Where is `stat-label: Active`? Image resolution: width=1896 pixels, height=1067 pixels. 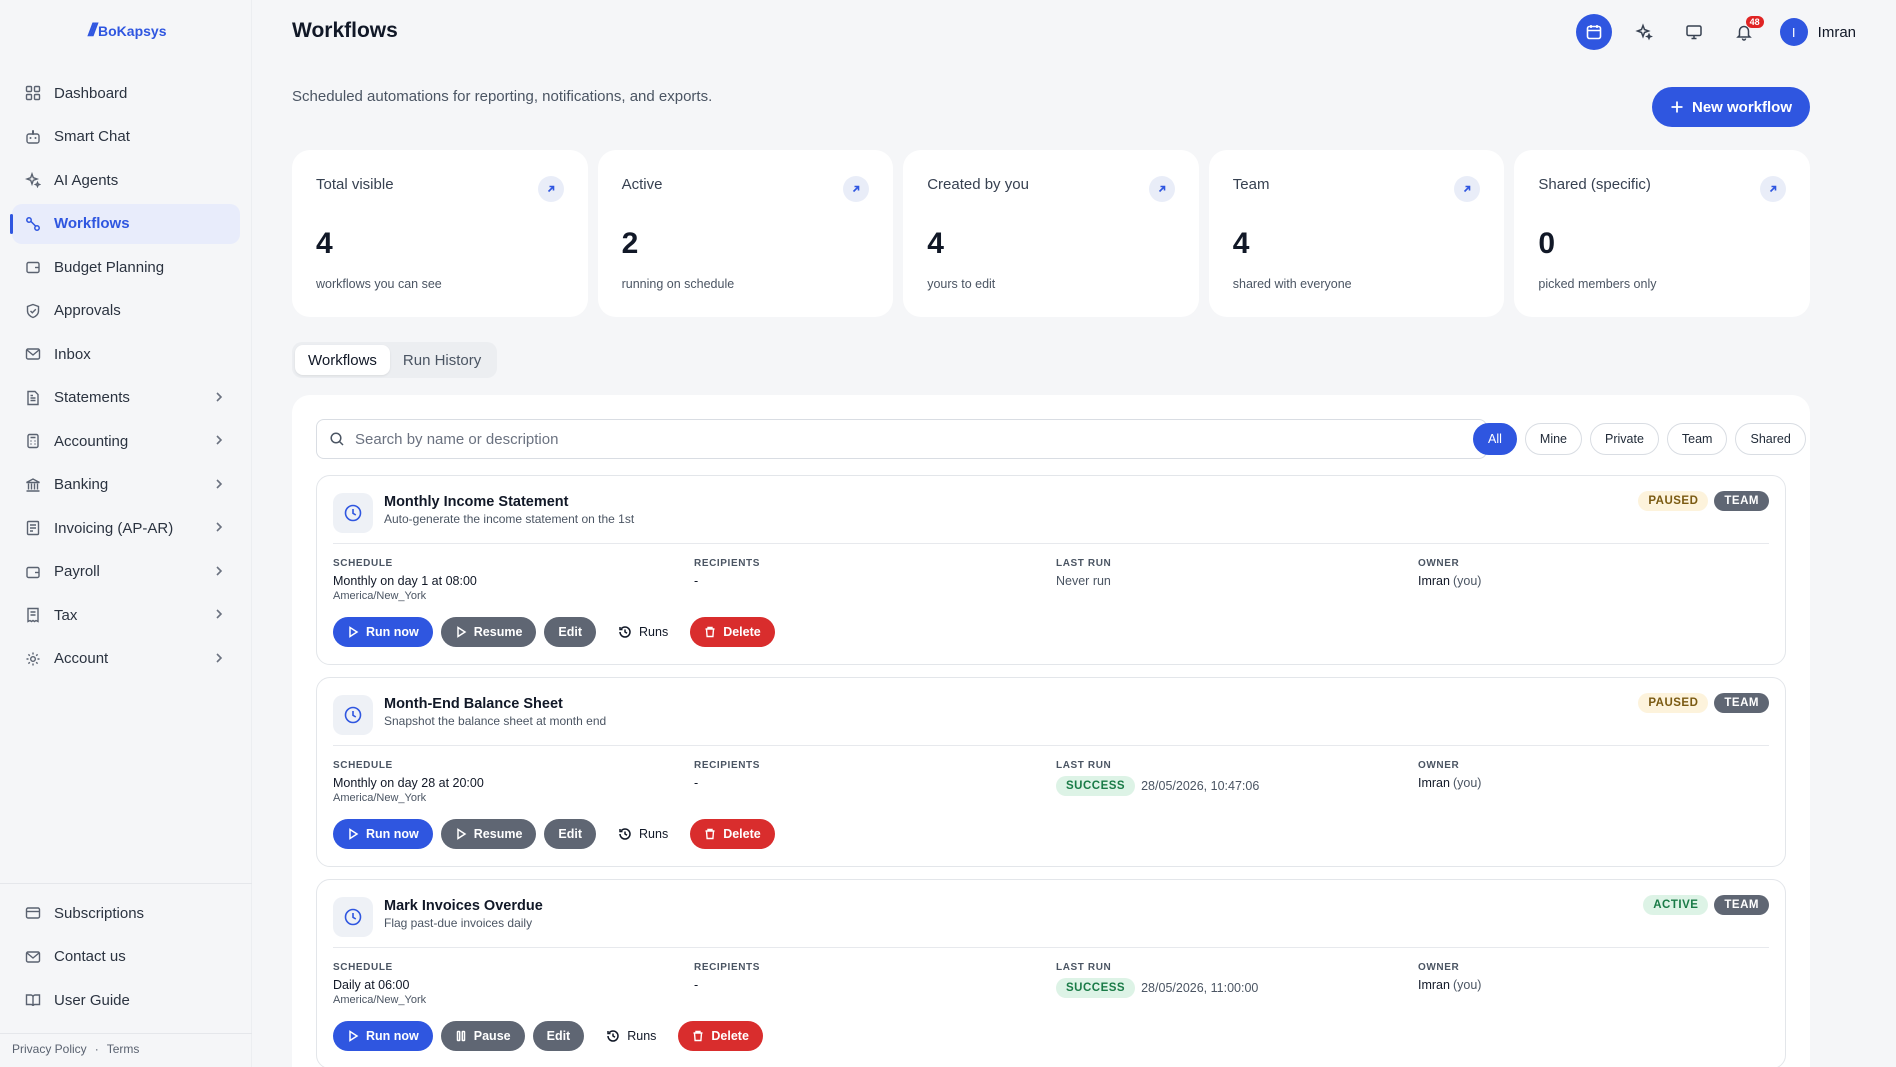 stat-label: Active is located at coordinates (642, 184).